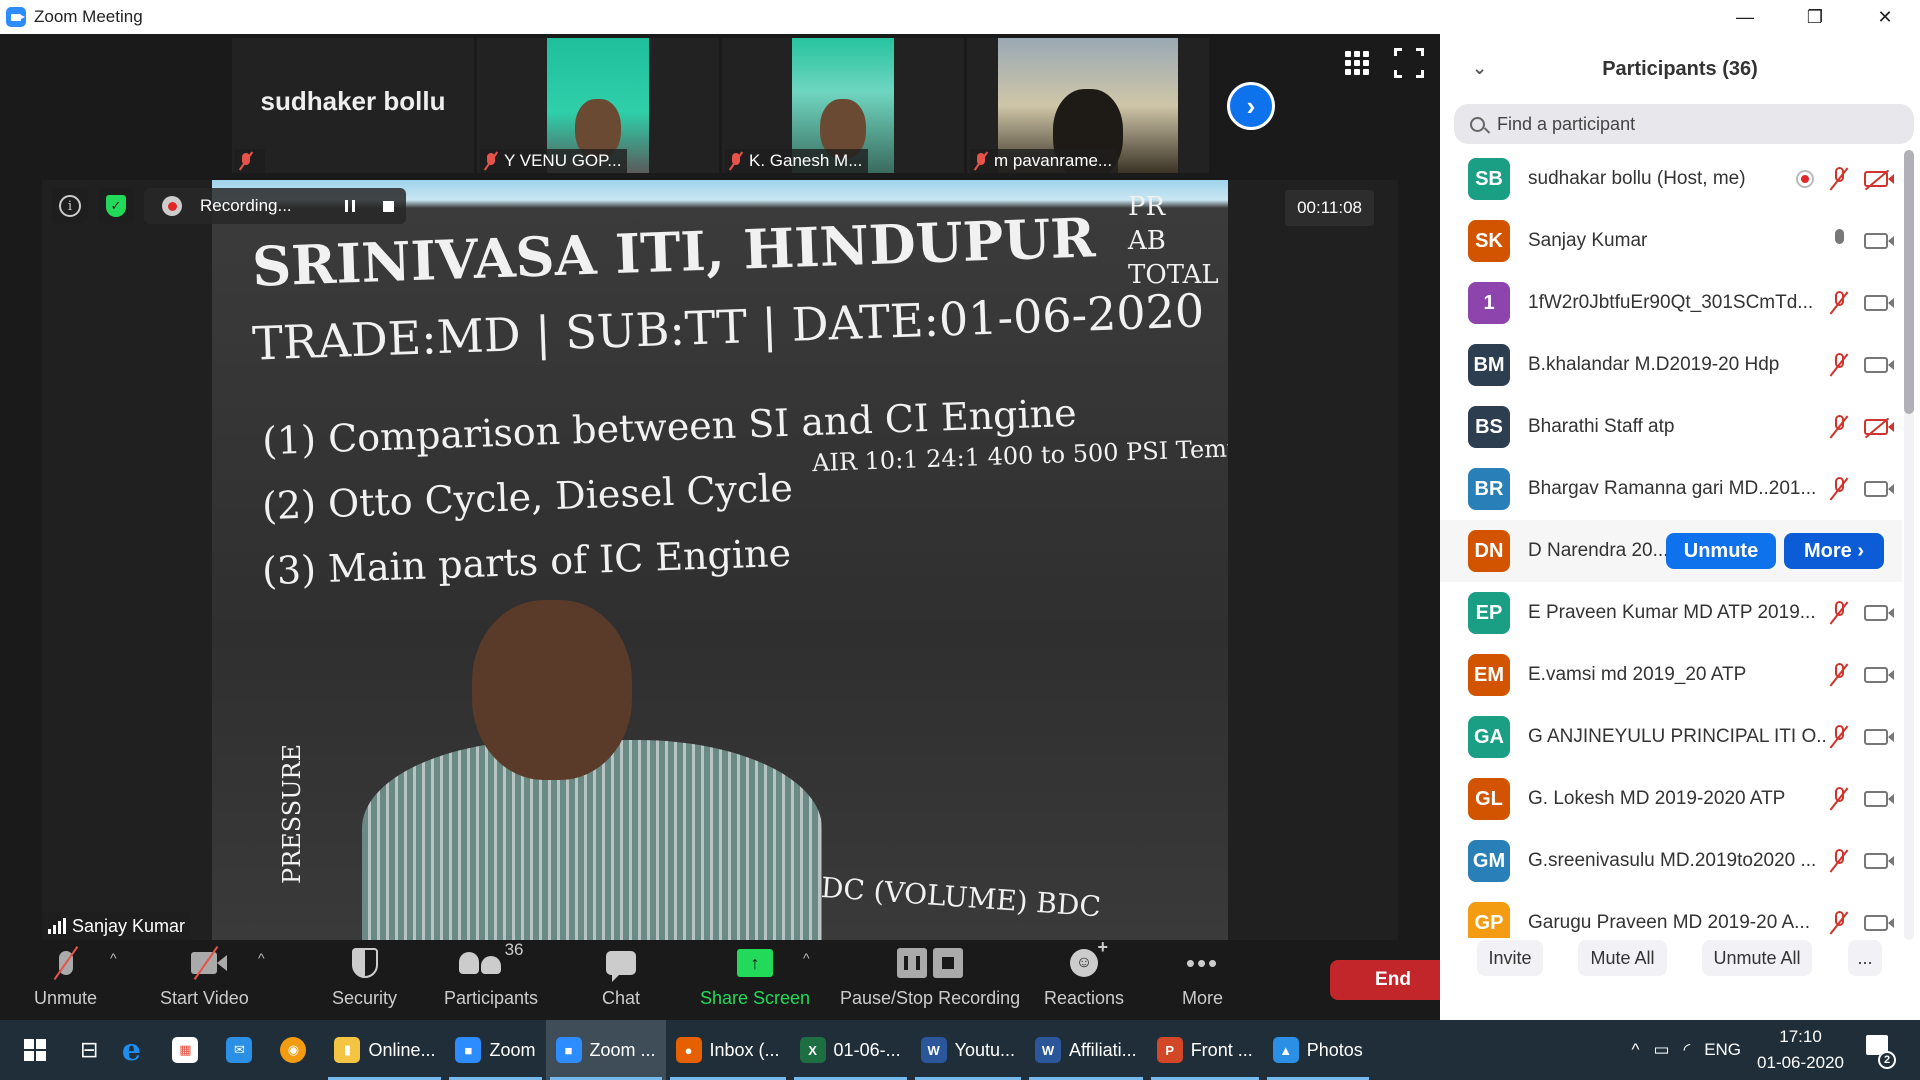  I want to click on wifi-icon: ◜, so click(1687, 1050).